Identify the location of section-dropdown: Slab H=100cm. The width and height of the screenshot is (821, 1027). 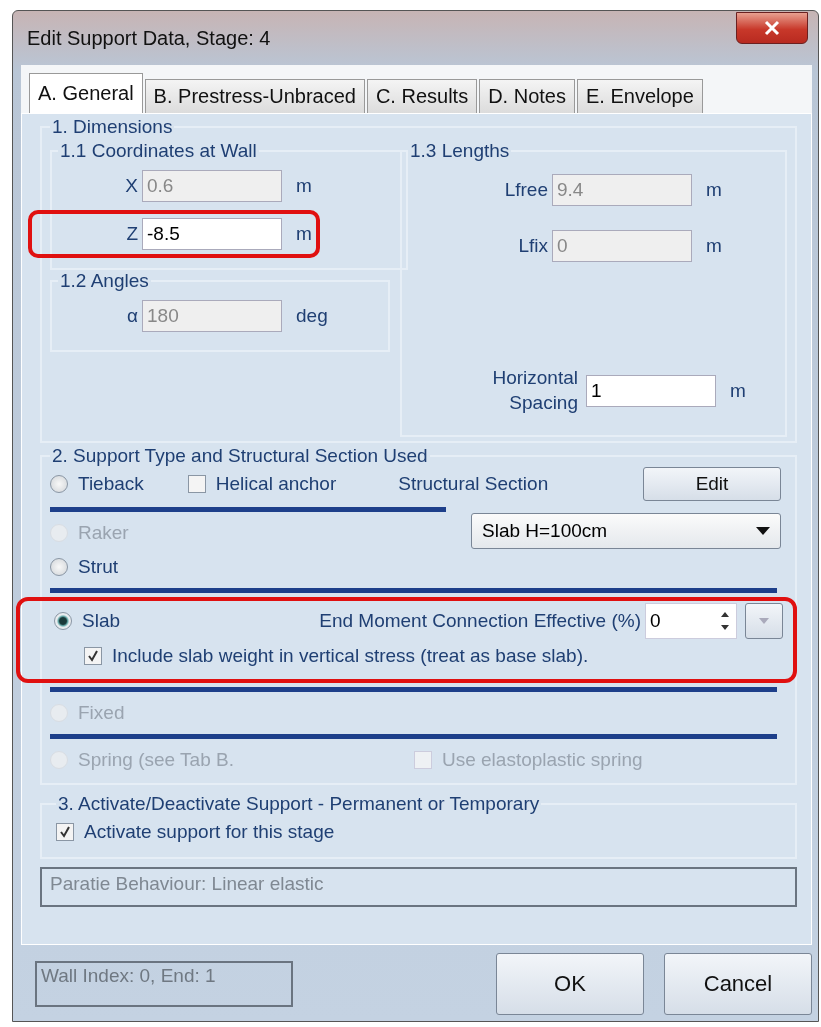
(626, 531).